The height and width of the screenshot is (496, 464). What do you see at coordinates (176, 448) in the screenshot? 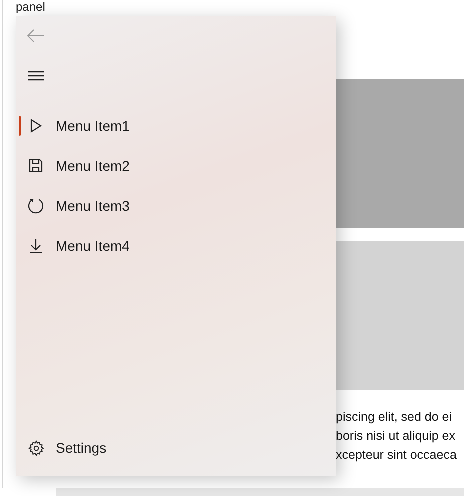
I see `settings-item: Settings` at bounding box center [176, 448].